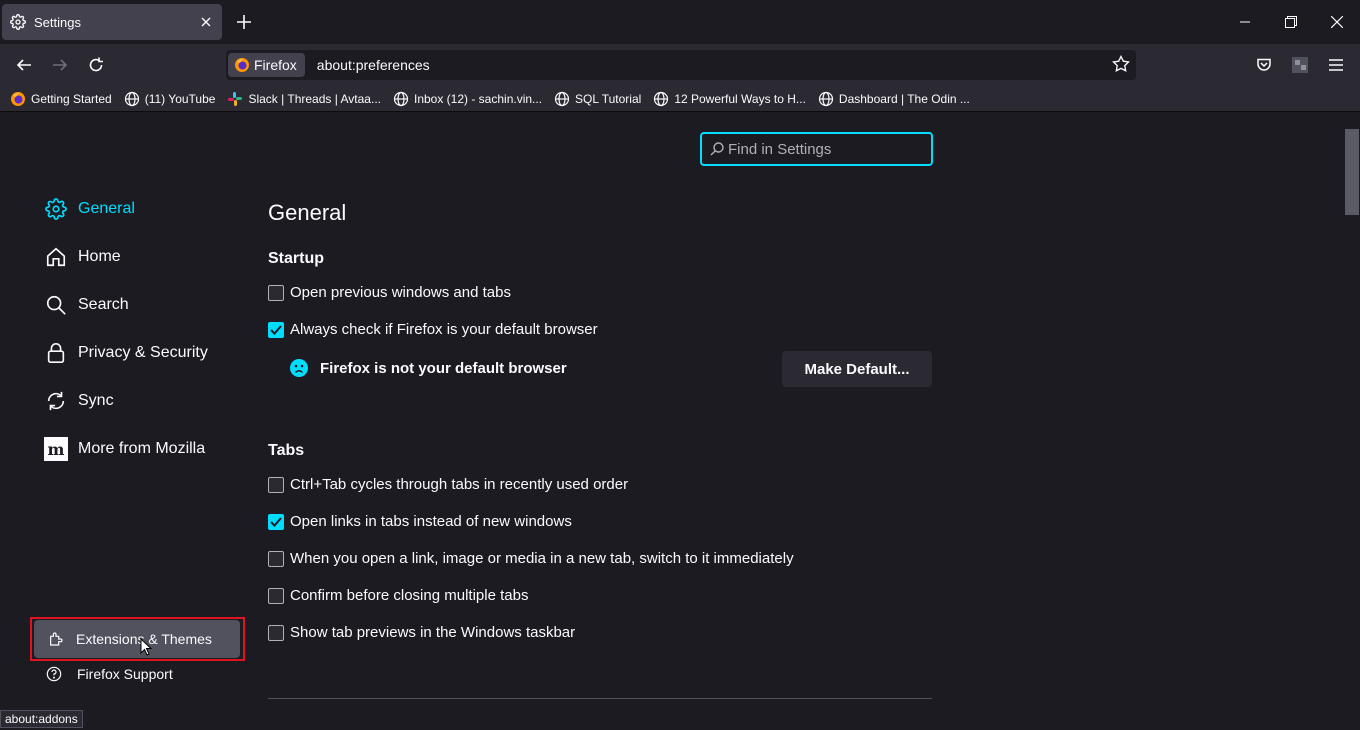 The height and width of the screenshot is (730, 1360). I want to click on scrollbar-thumb, so click(1352, 172).